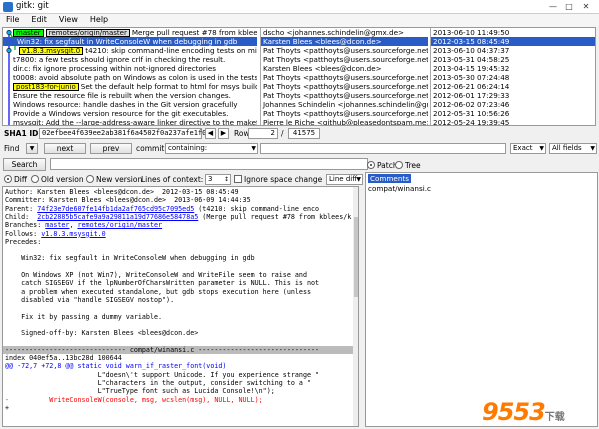 The image size is (599, 429). Describe the element at coordinates (553, 6) in the screenshot. I see `minimize-icon: —` at that location.